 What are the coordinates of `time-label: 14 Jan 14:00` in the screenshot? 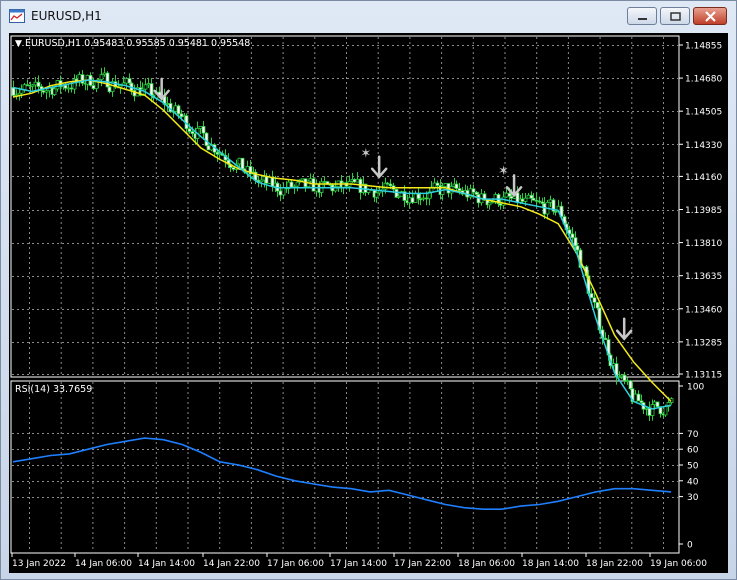 It's located at (166, 564).